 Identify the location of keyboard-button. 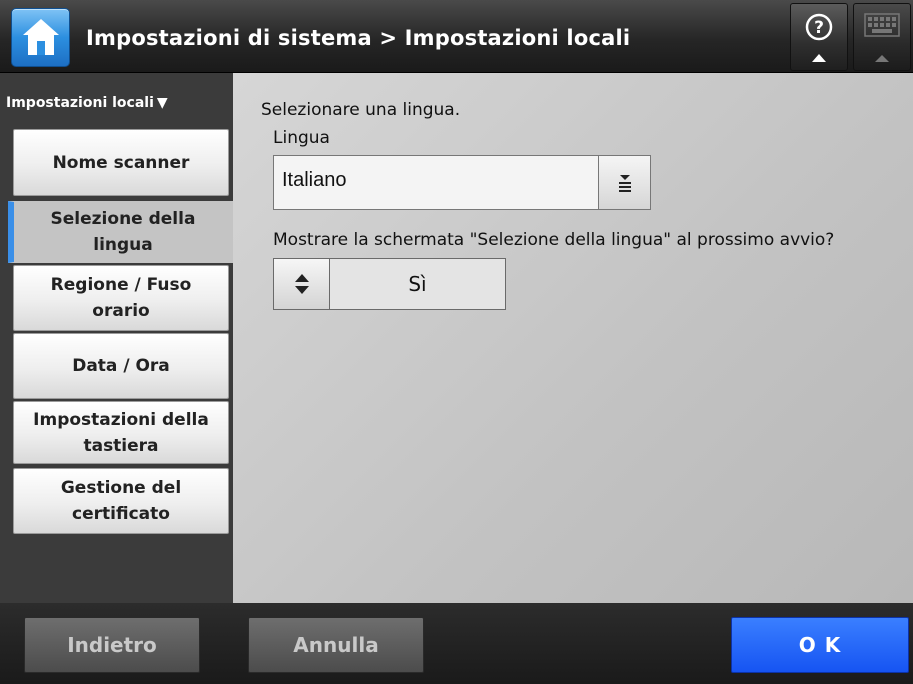
(882, 37).